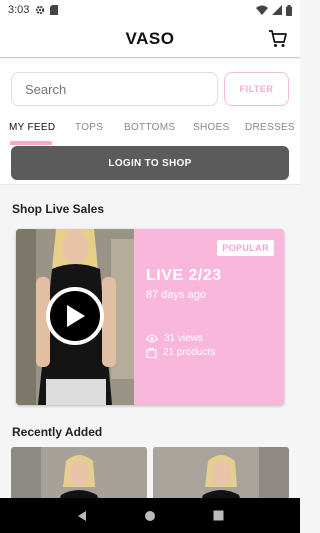 The image size is (320, 533). What do you see at coordinates (89, 127) in the screenshot?
I see `tab-tops: TOPS` at bounding box center [89, 127].